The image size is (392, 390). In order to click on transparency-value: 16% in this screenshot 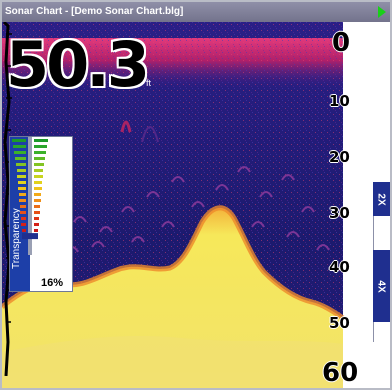, I will do `click(52, 283)`.